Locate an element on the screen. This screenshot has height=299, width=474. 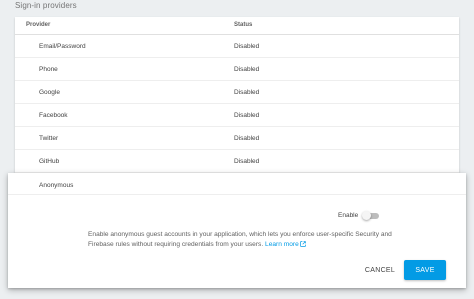
provider-name: Twitter is located at coordinates (49, 138).